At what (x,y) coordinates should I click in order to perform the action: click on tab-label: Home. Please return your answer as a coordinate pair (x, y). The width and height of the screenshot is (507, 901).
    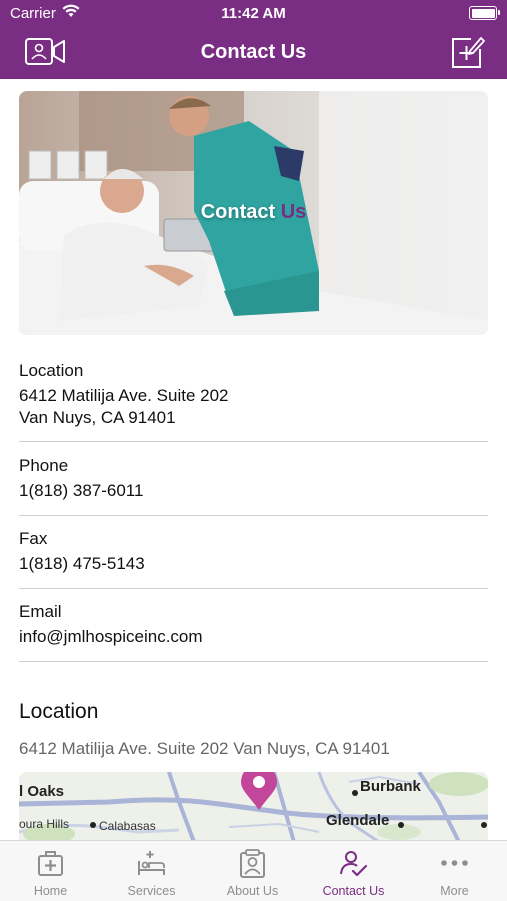
    Looking at the image, I should click on (50, 891).